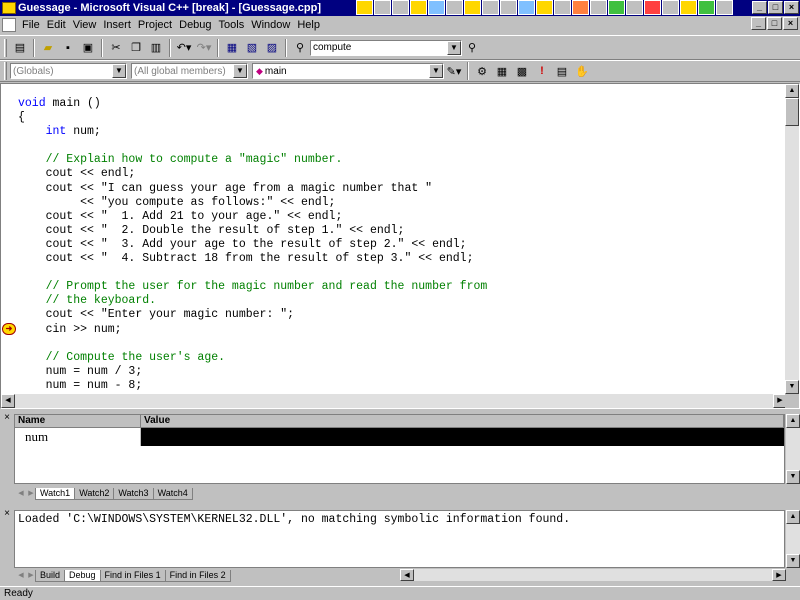  I want to click on code-line: void main (), so click(401, 104).